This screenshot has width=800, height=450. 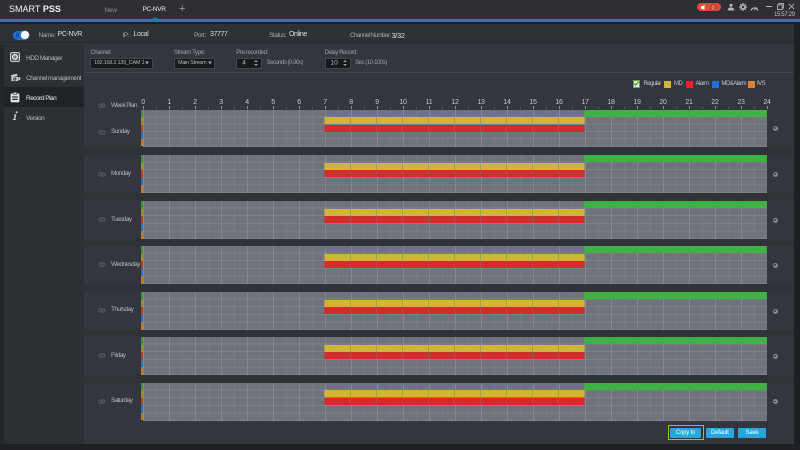 What do you see at coordinates (712, 8) in the screenshot?
I see `svg-text: 0` at bounding box center [712, 8].